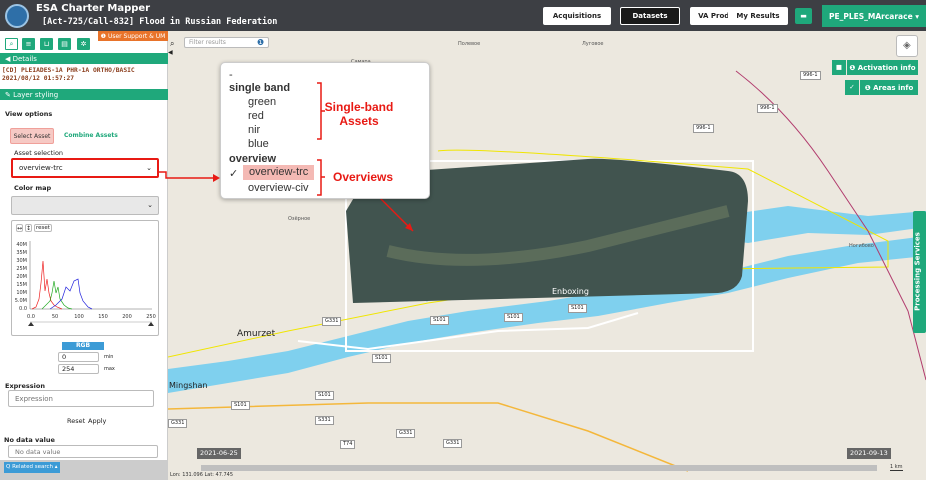  Describe the element at coordinates (83, 44) in the screenshot. I see `gear-icon: ✲` at that location.